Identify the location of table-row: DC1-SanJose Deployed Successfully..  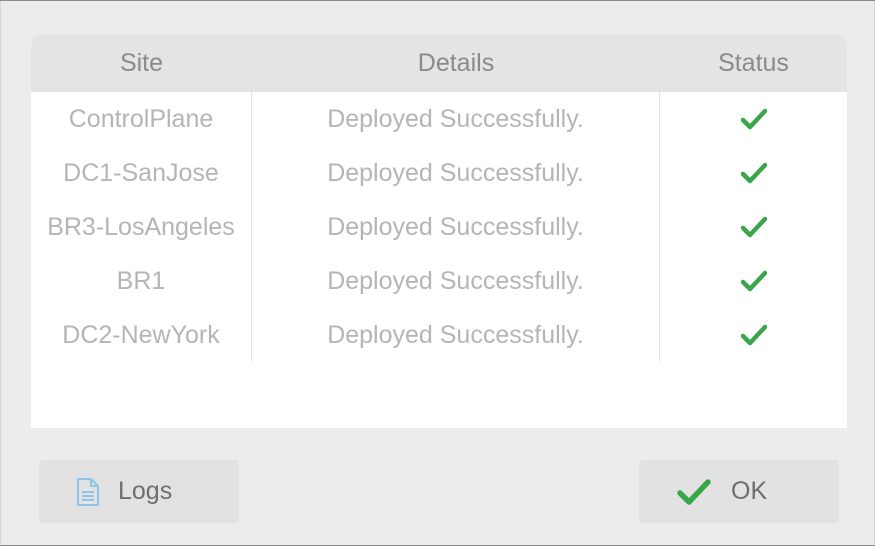
(439, 173).